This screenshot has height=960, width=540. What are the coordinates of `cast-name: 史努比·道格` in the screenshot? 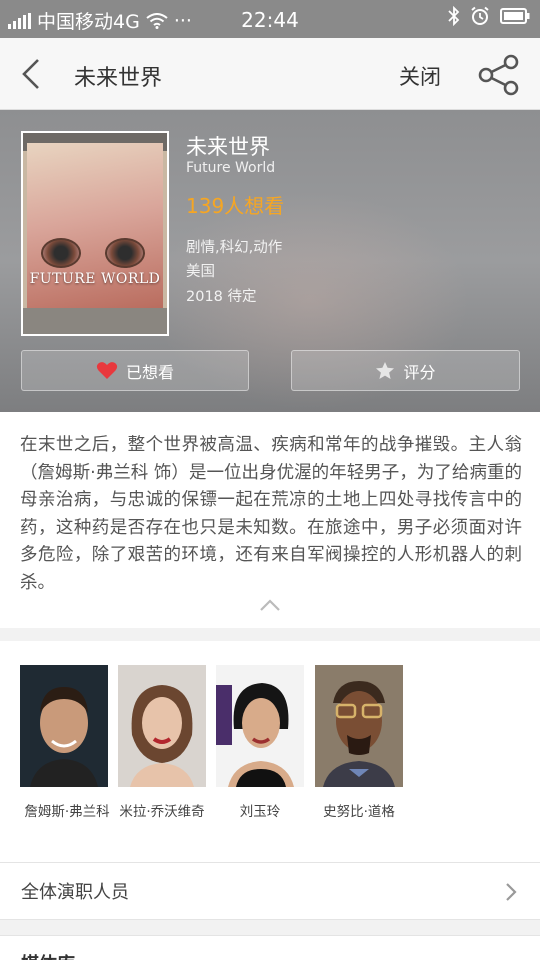 It's located at (359, 812).